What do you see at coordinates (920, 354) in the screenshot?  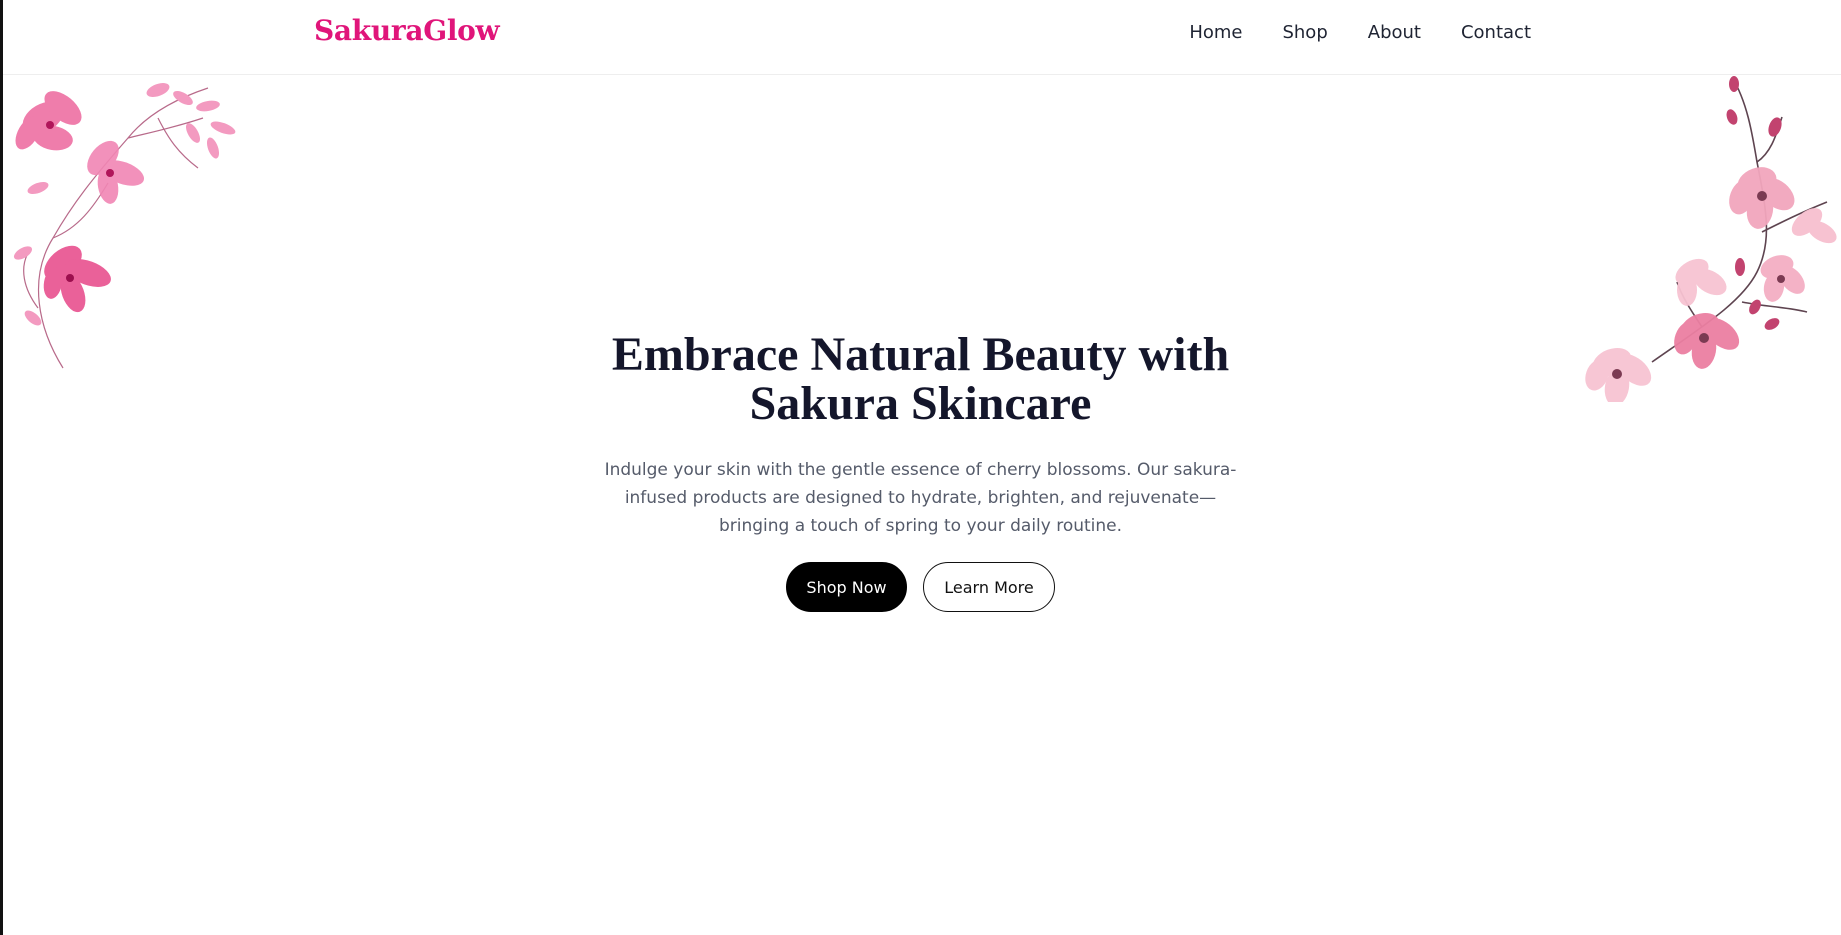 I see `hero-title-line1: Embrace Natural Beauty with` at bounding box center [920, 354].